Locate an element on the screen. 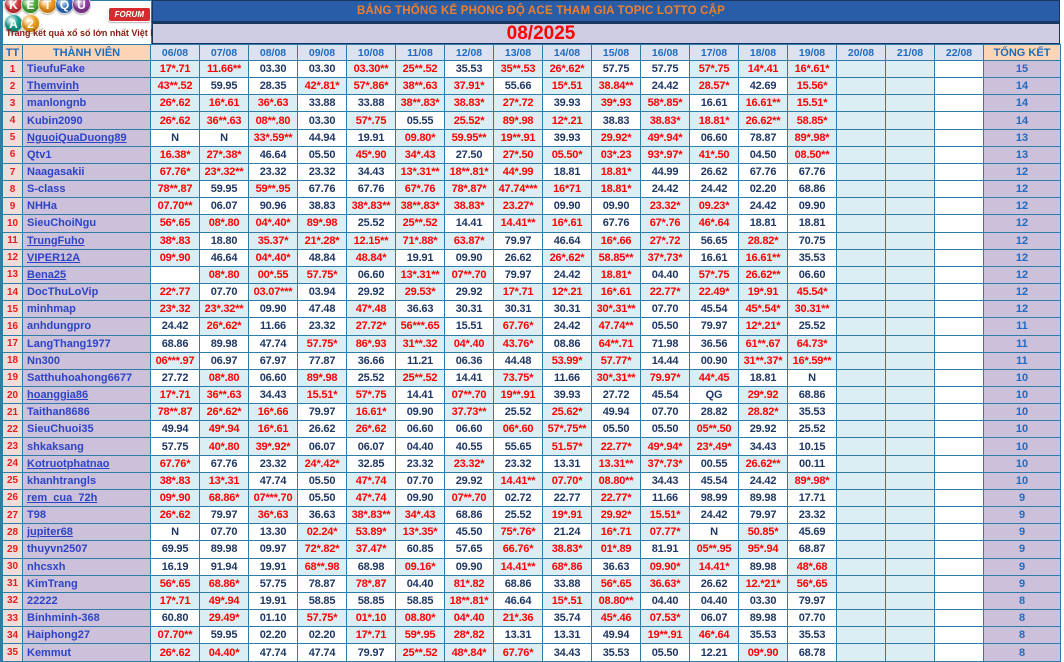 Image resolution: width=1064 pixels, height=662 pixels. score-cell: 58*.85* is located at coordinates (665, 103).